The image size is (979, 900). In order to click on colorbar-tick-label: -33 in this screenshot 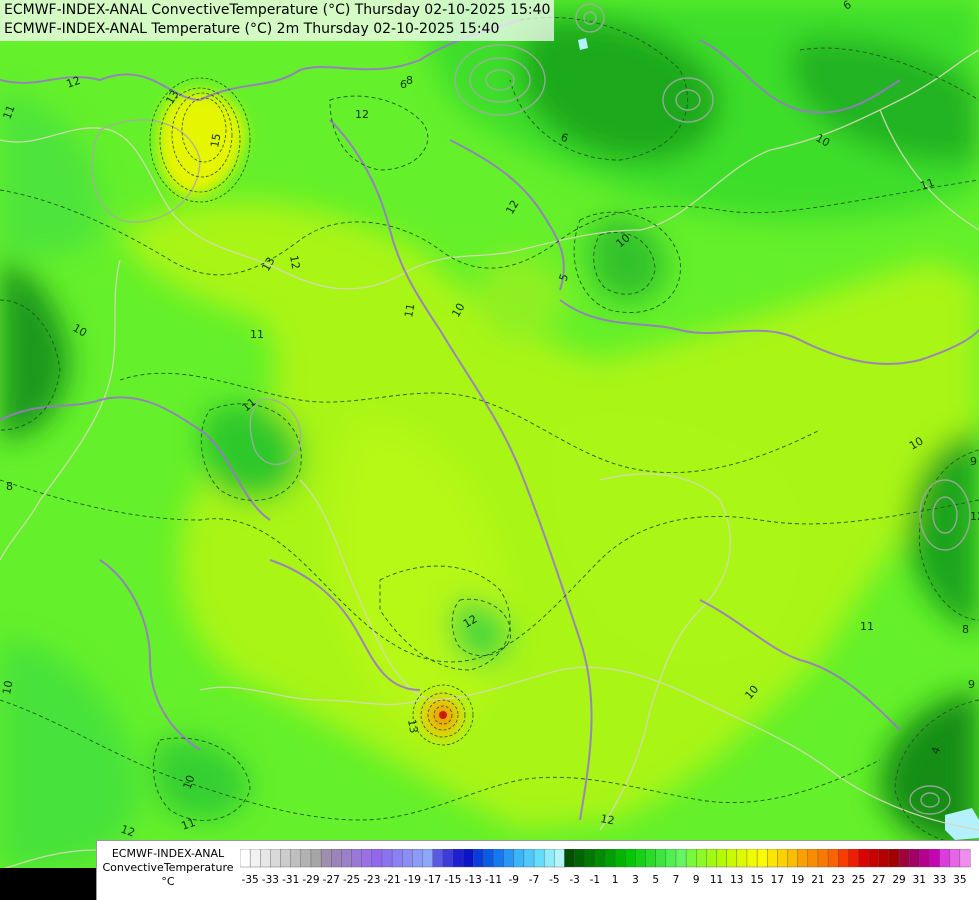, I will do `click(270, 880)`.